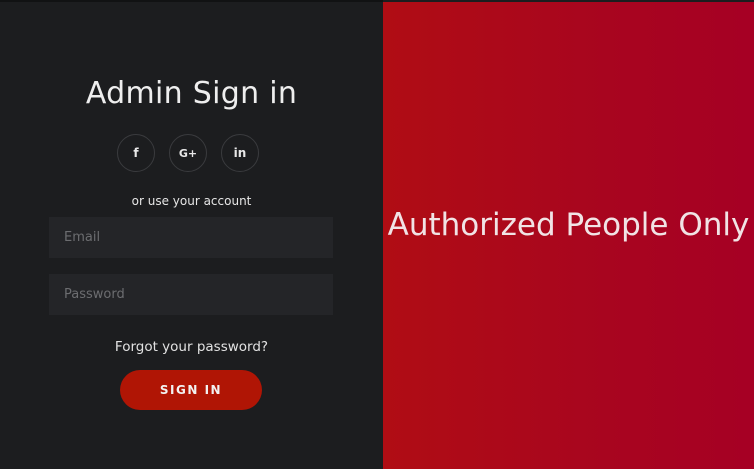 This screenshot has height=469, width=754. I want to click on linkedin-button: in, so click(240, 153).